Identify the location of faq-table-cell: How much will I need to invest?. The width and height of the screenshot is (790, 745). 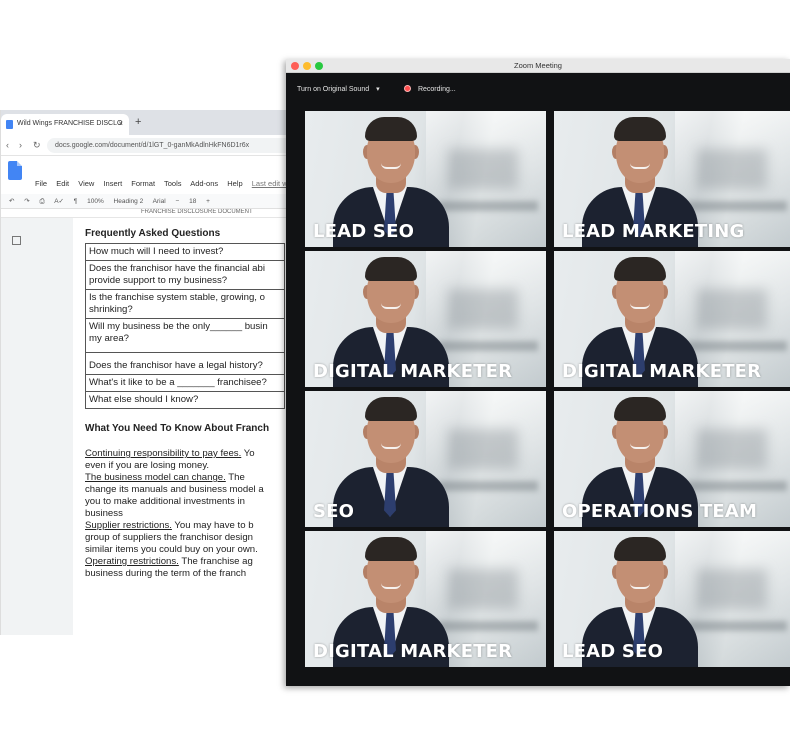
(185, 252).